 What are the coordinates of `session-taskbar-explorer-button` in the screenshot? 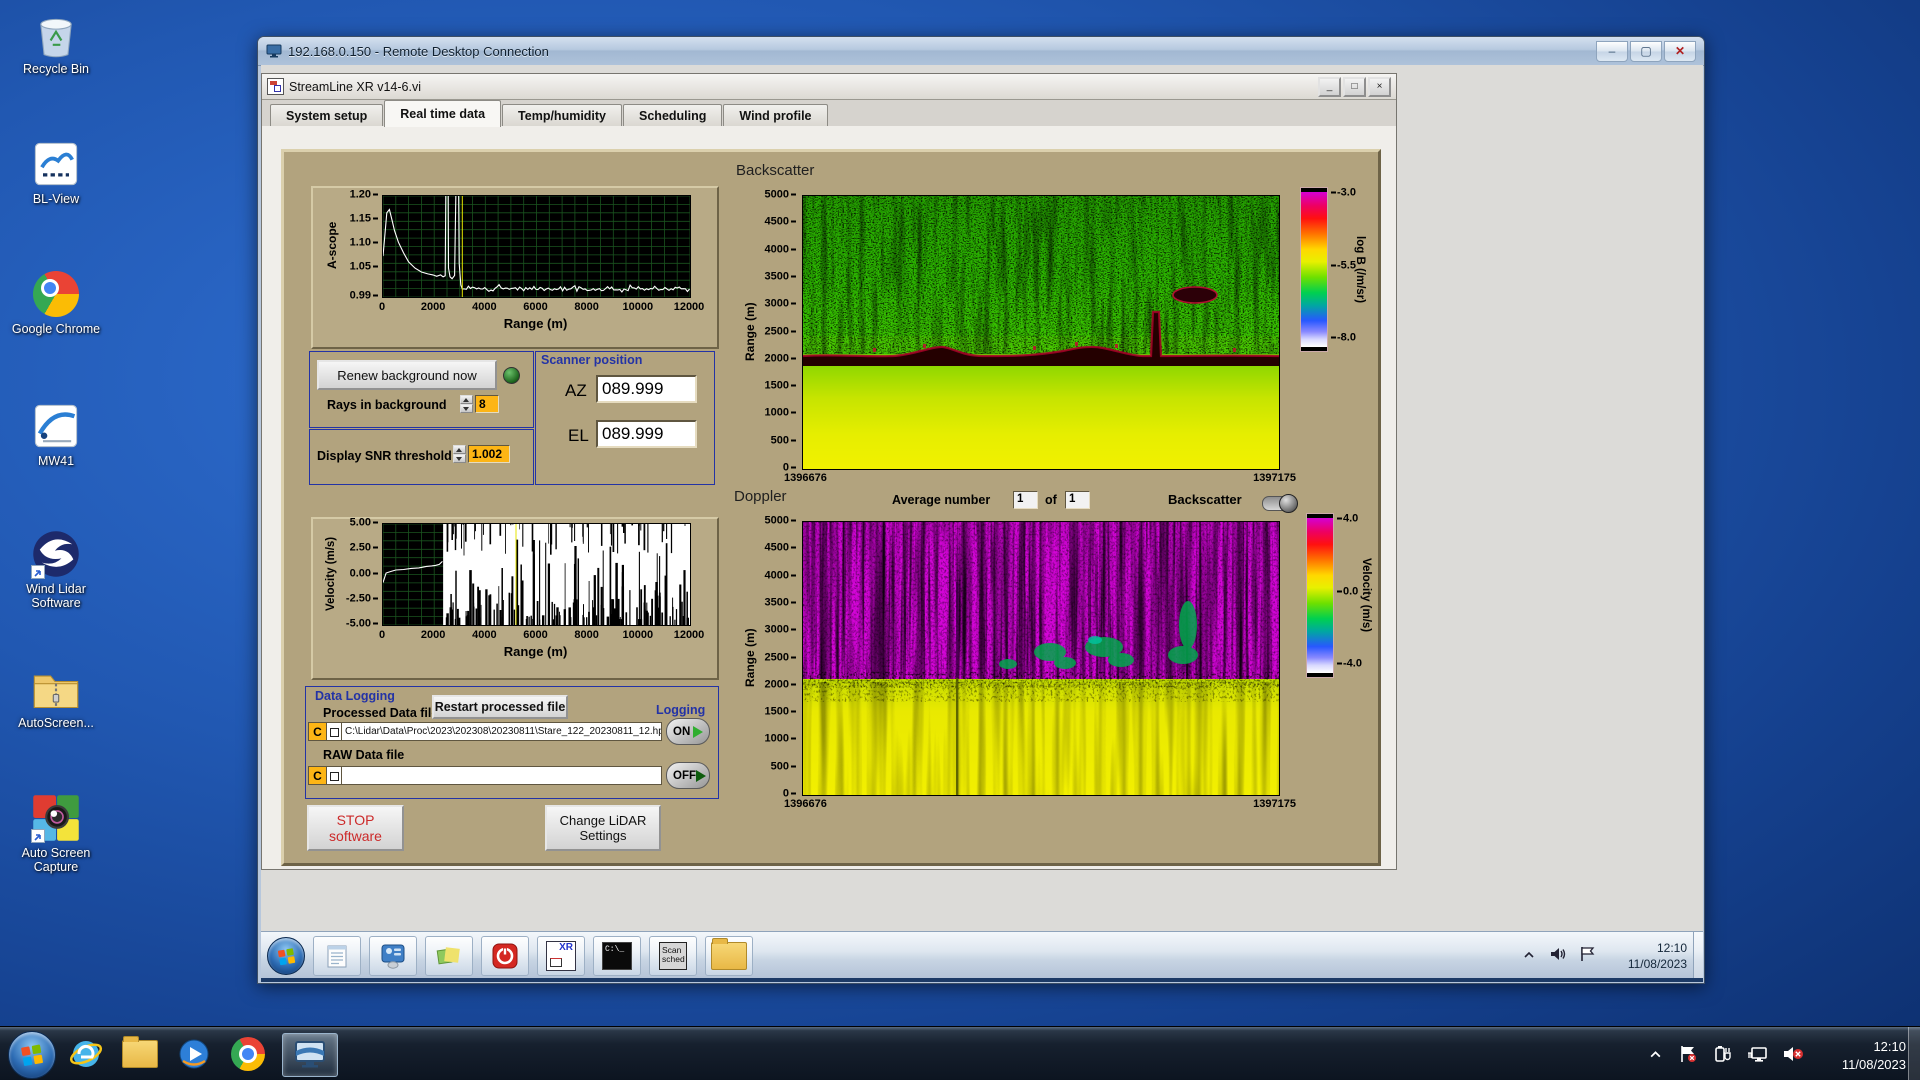 It's located at (729, 956).